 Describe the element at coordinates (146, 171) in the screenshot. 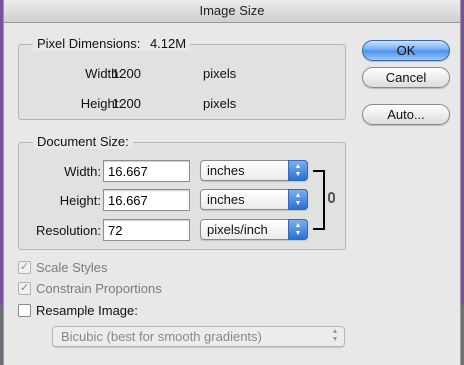

I see `doc-width-input` at that location.